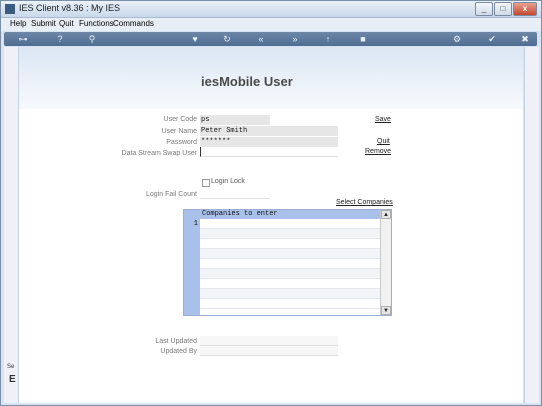  I want to click on companies-grid: 1 Companies to enter ▲ ▼, so click(287, 262).